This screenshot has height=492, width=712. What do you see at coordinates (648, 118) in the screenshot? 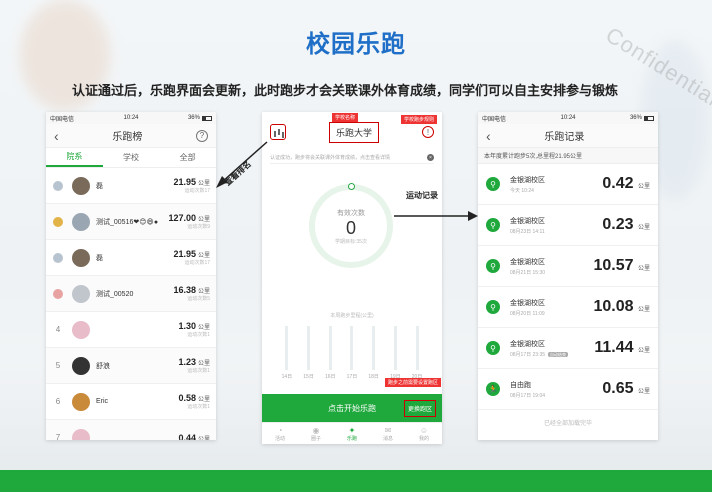
I see `battery-icon-right` at bounding box center [648, 118].